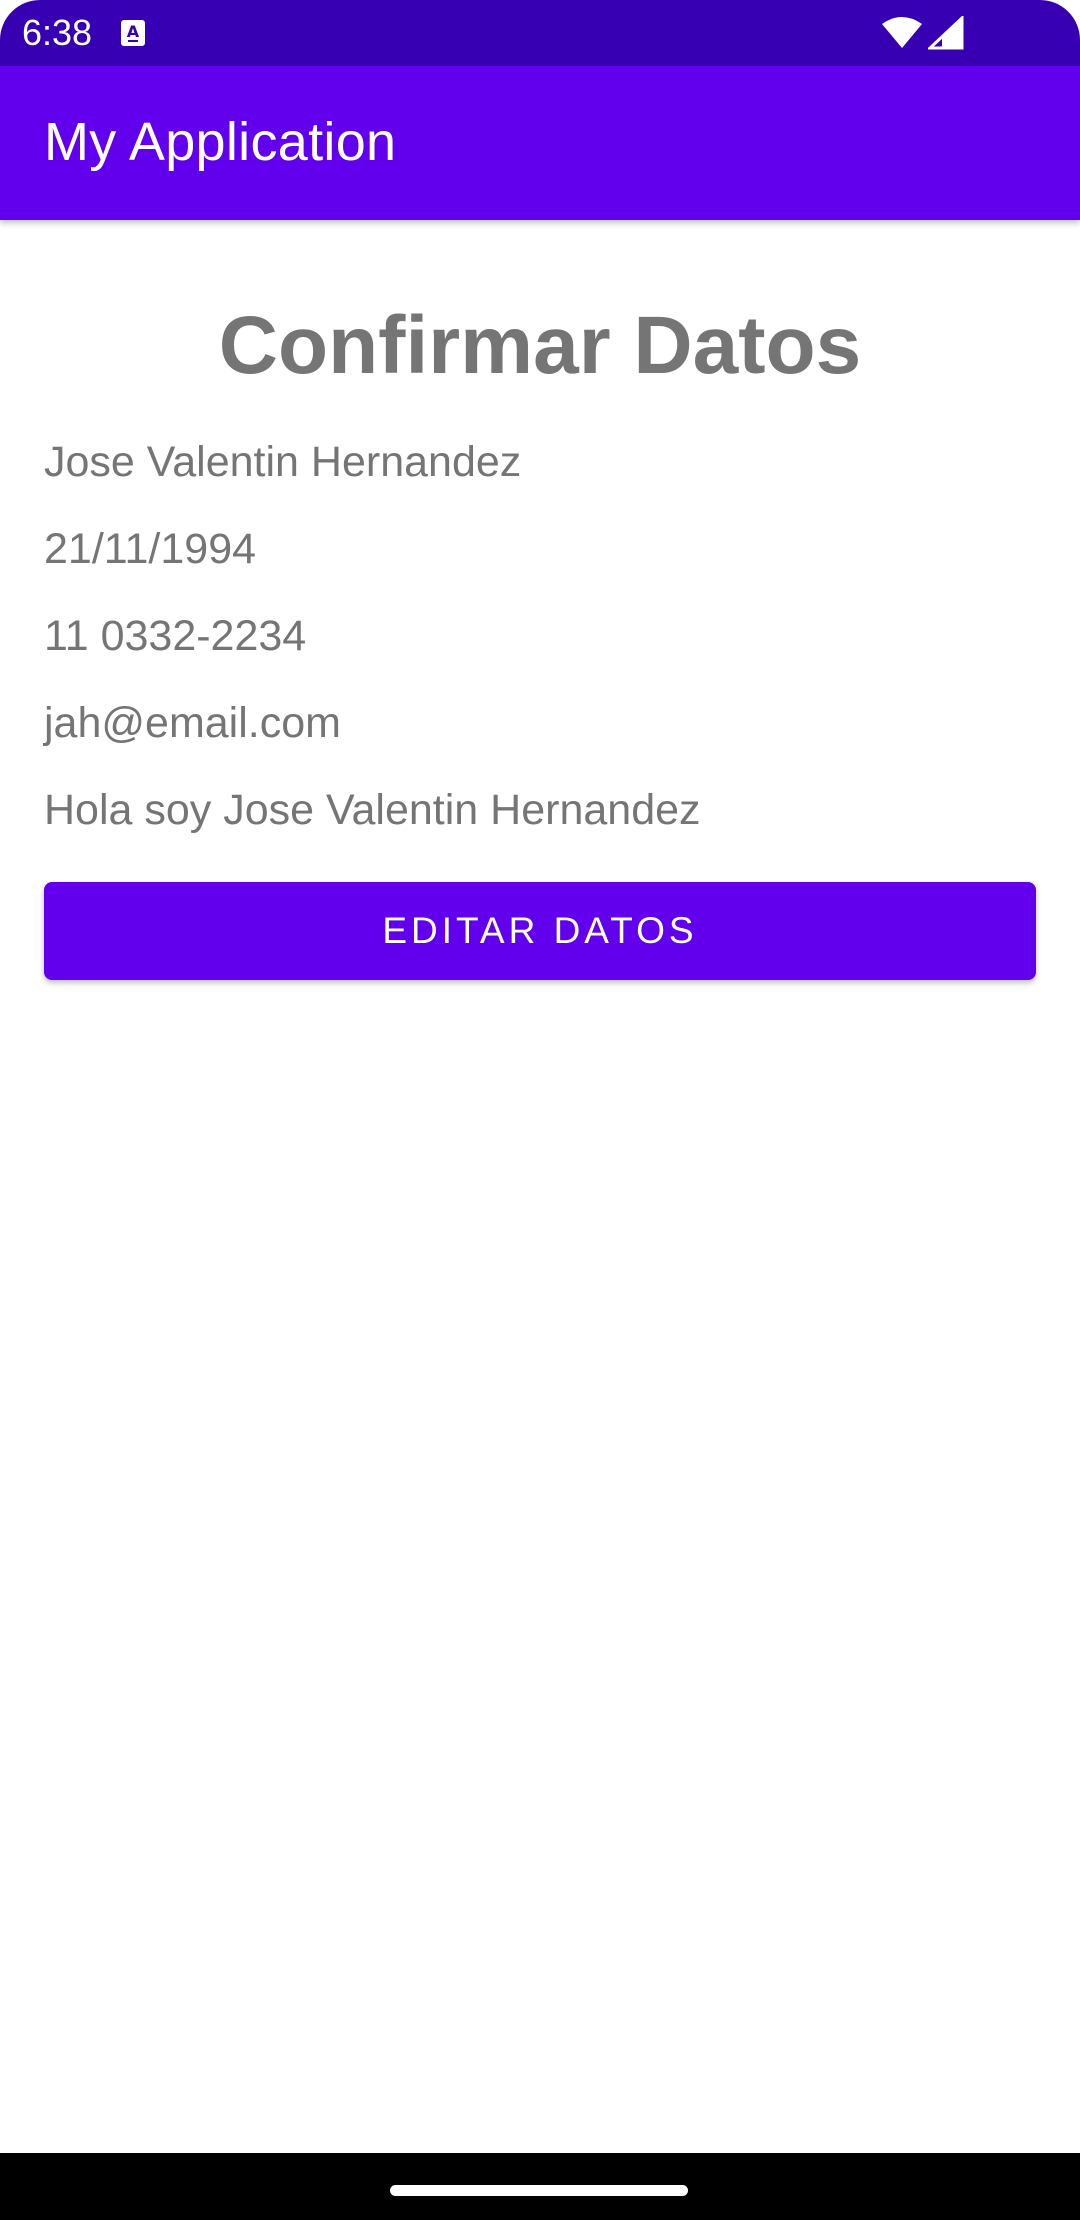  I want to click on name-text: Jose Valentin Hernandez, so click(283, 462).